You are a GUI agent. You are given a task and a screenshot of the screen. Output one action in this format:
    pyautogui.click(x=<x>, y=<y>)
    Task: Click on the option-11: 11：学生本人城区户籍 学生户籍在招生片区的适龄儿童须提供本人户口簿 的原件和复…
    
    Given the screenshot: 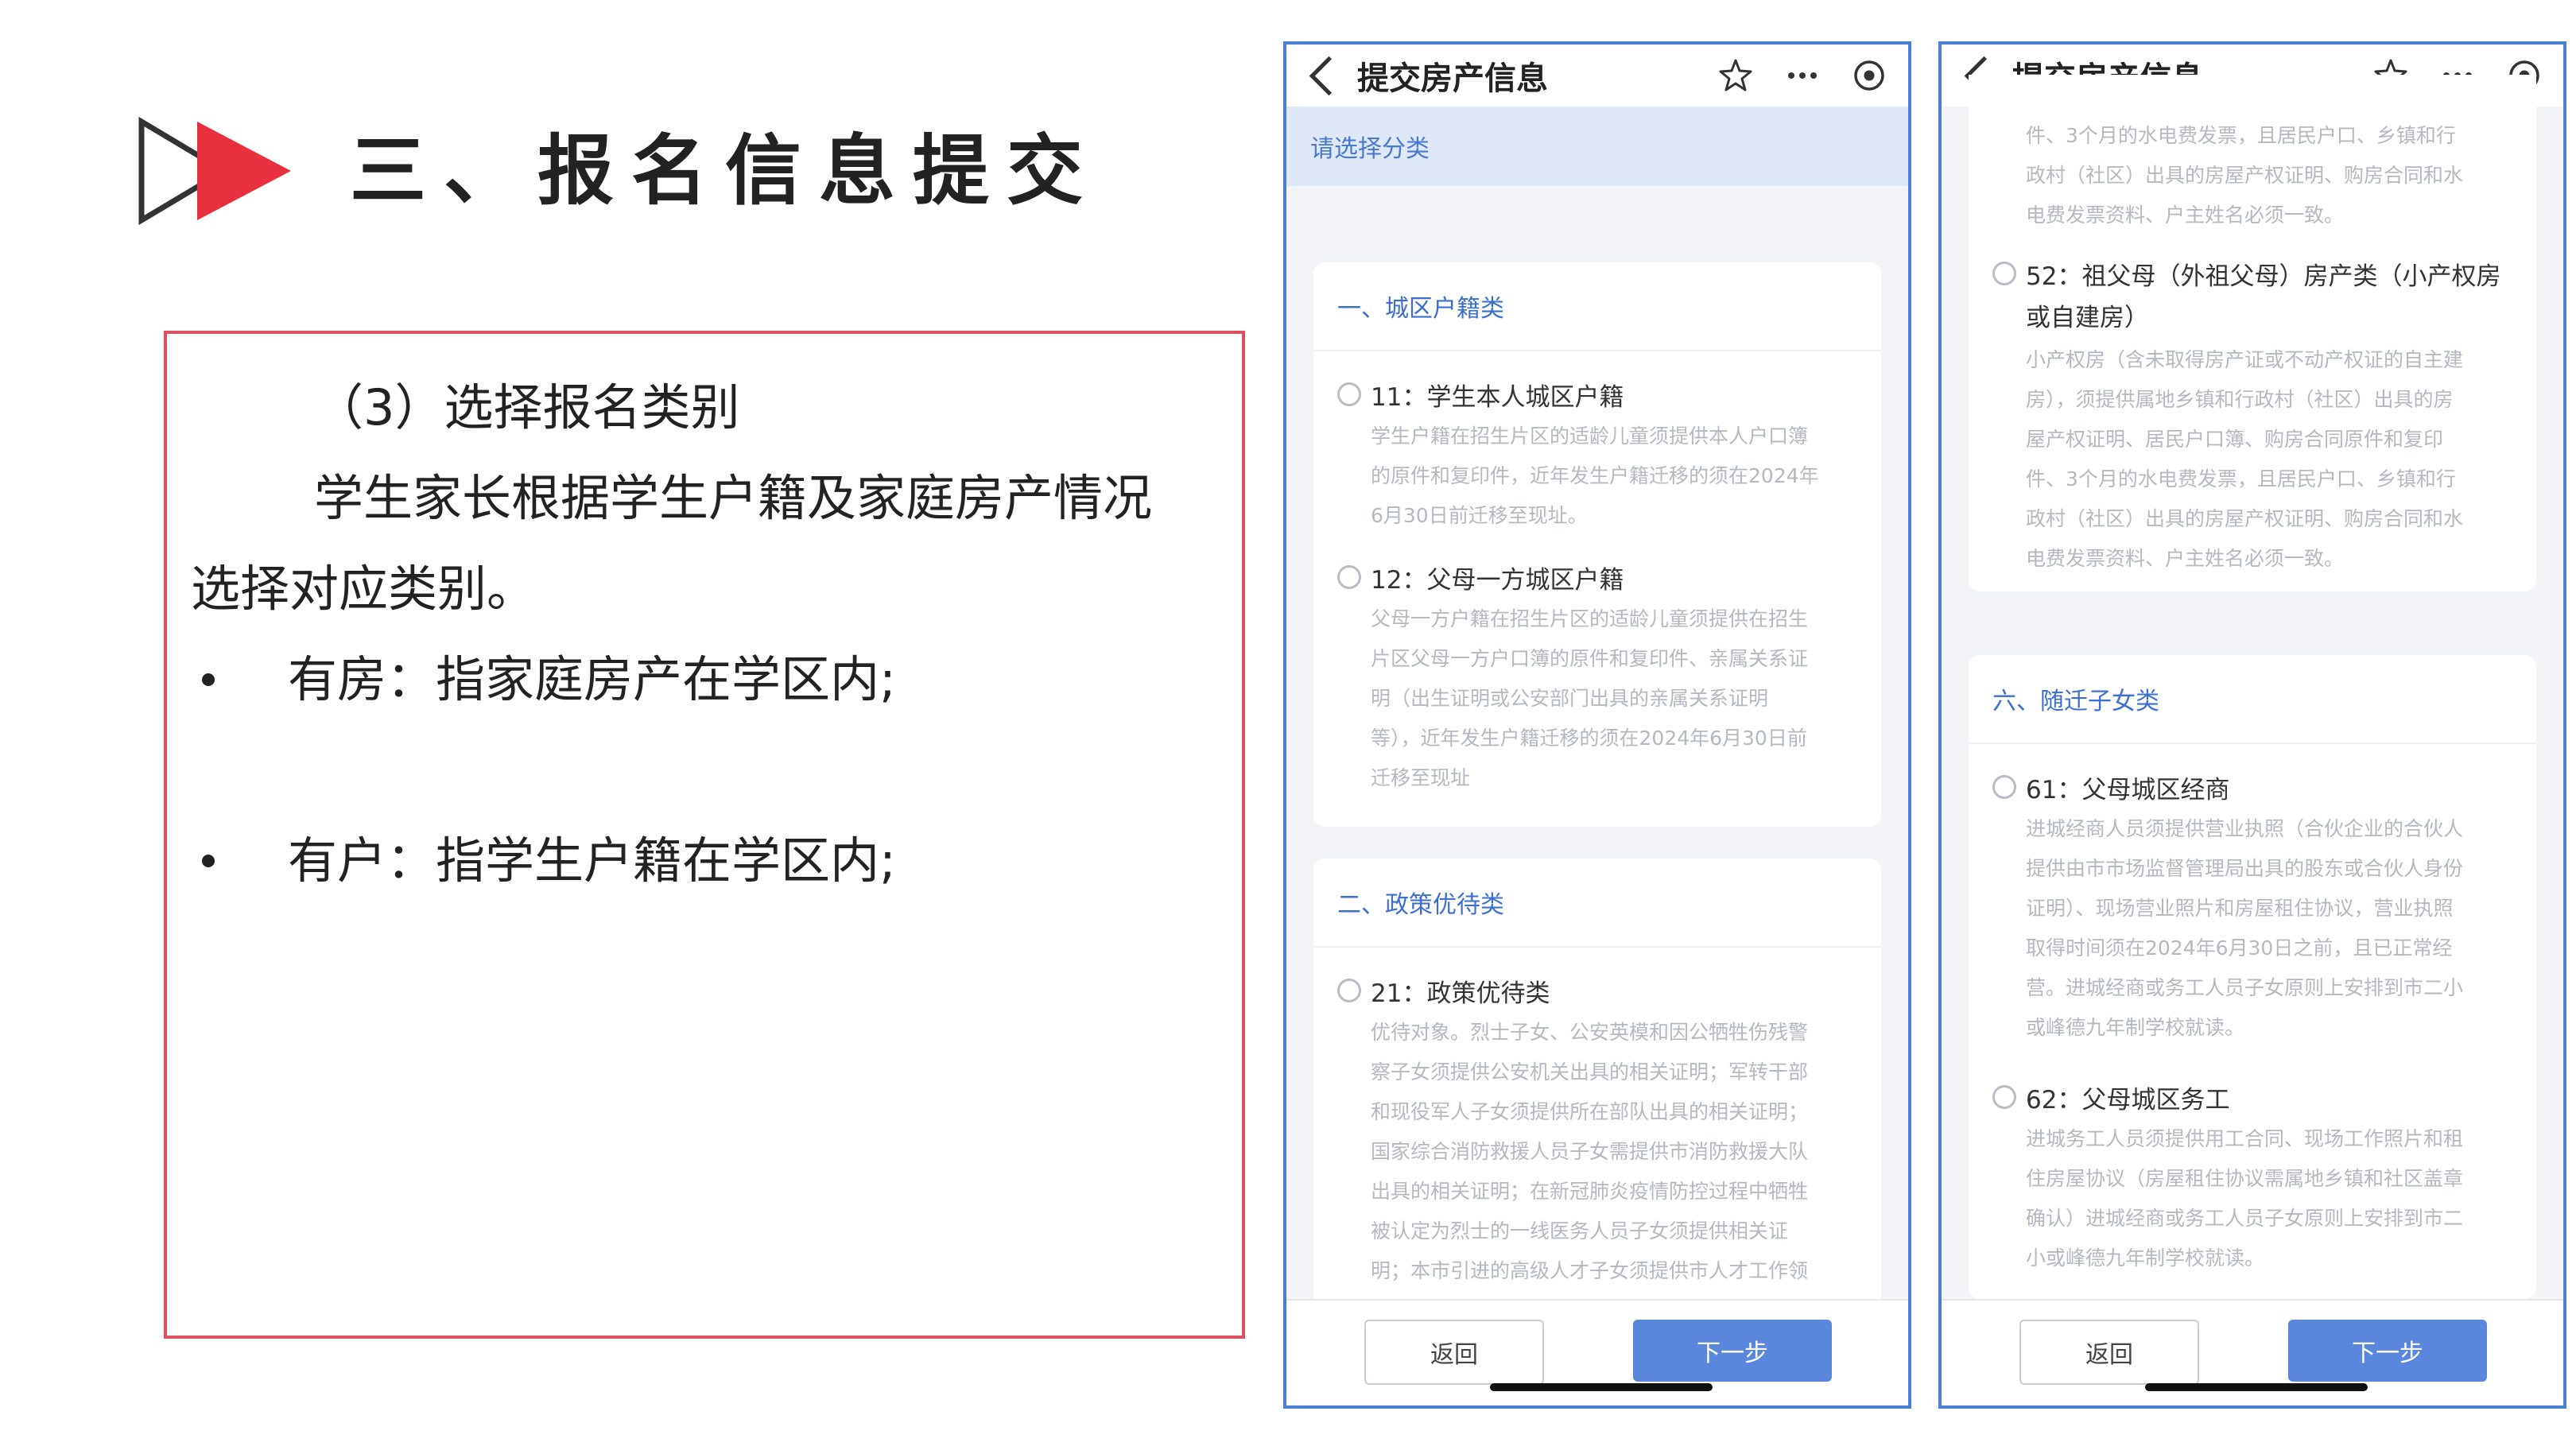 What is the action you would take?
    pyautogui.click(x=1597, y=454)
    